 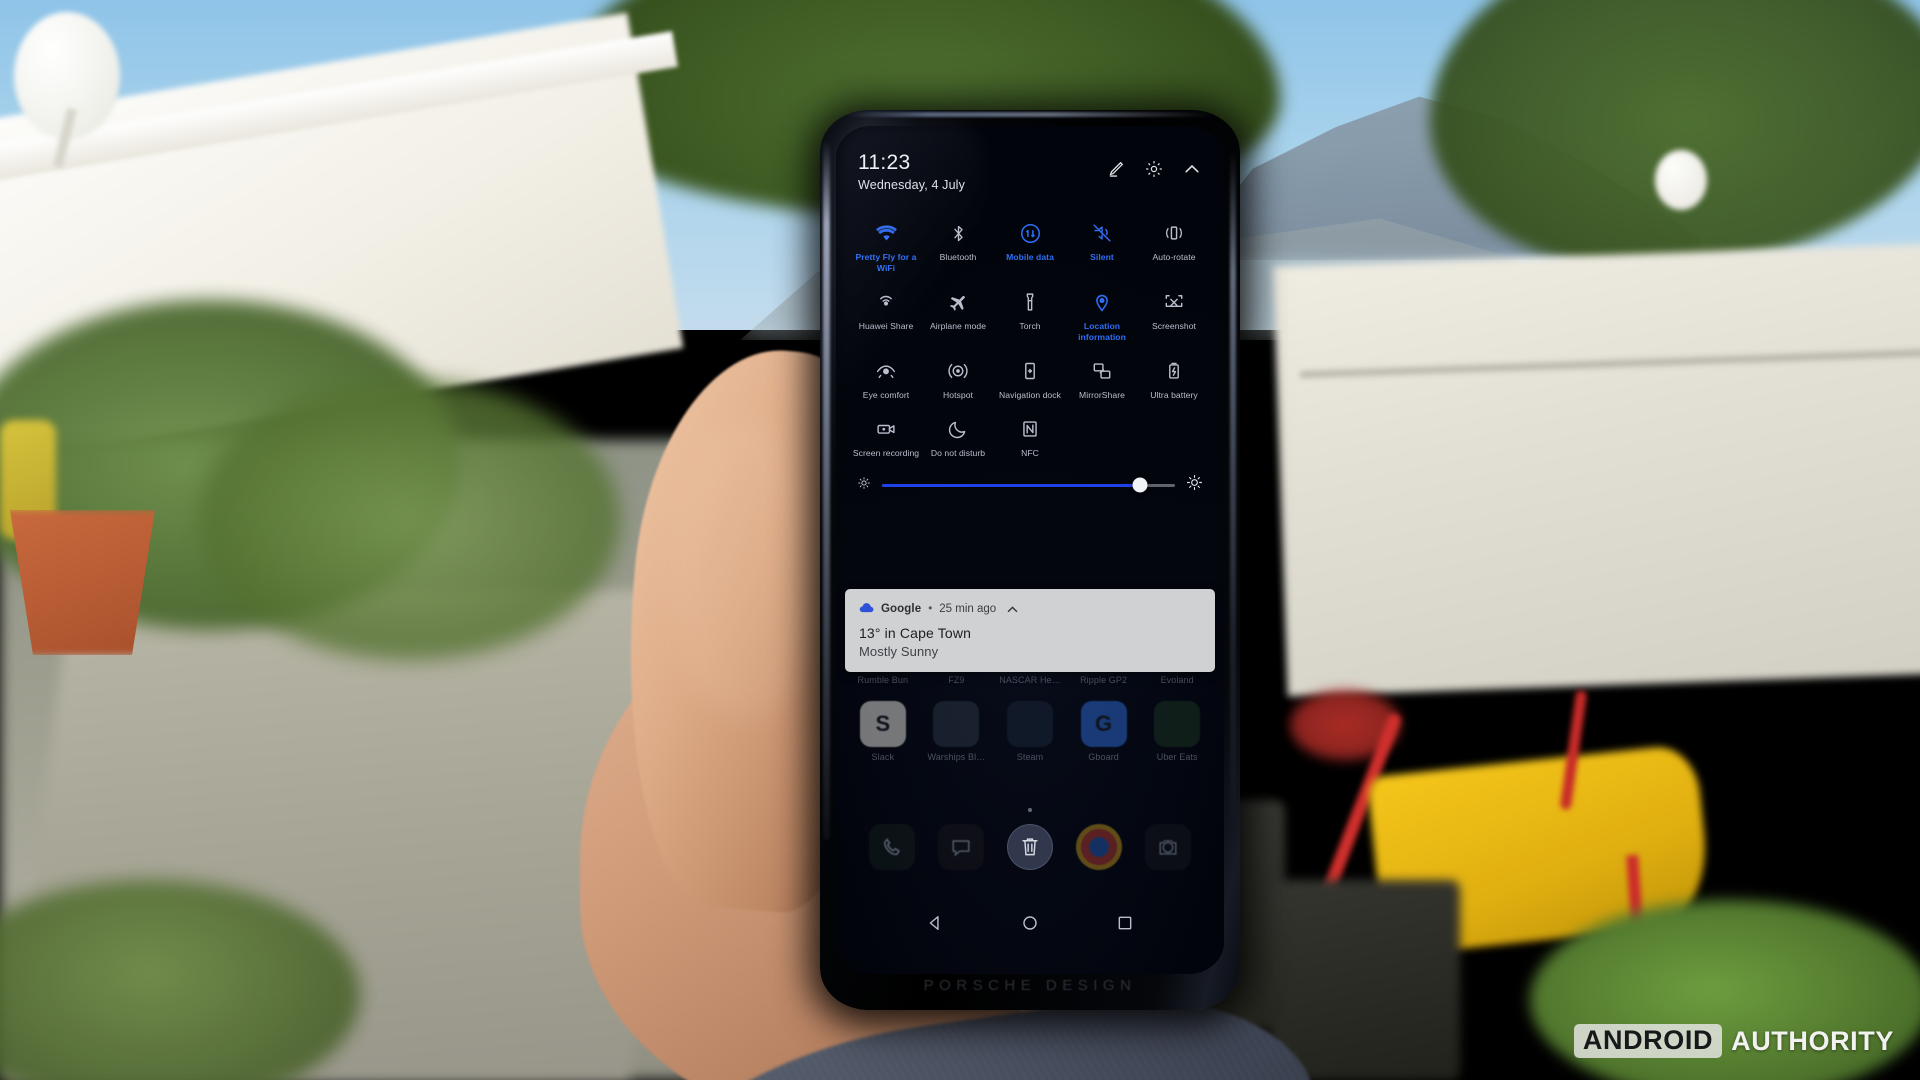 I want to click on edit-icon, so click(x=1116, y=169).